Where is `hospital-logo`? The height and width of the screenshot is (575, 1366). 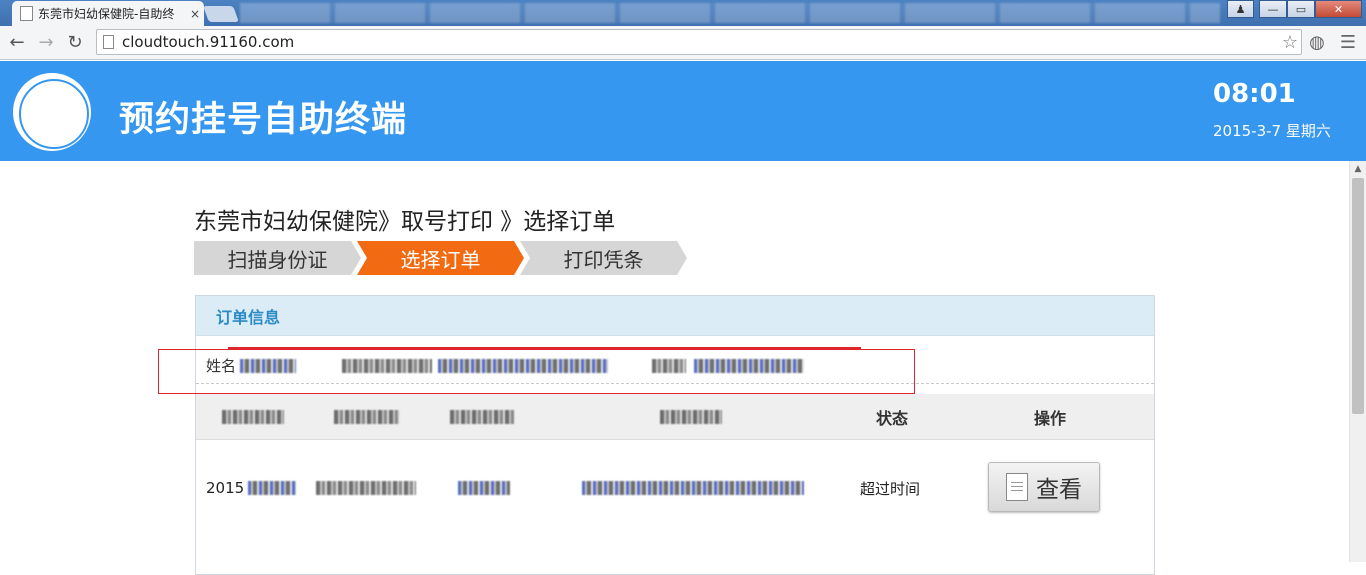
hospital-logo is located at coordinates (52, 112).